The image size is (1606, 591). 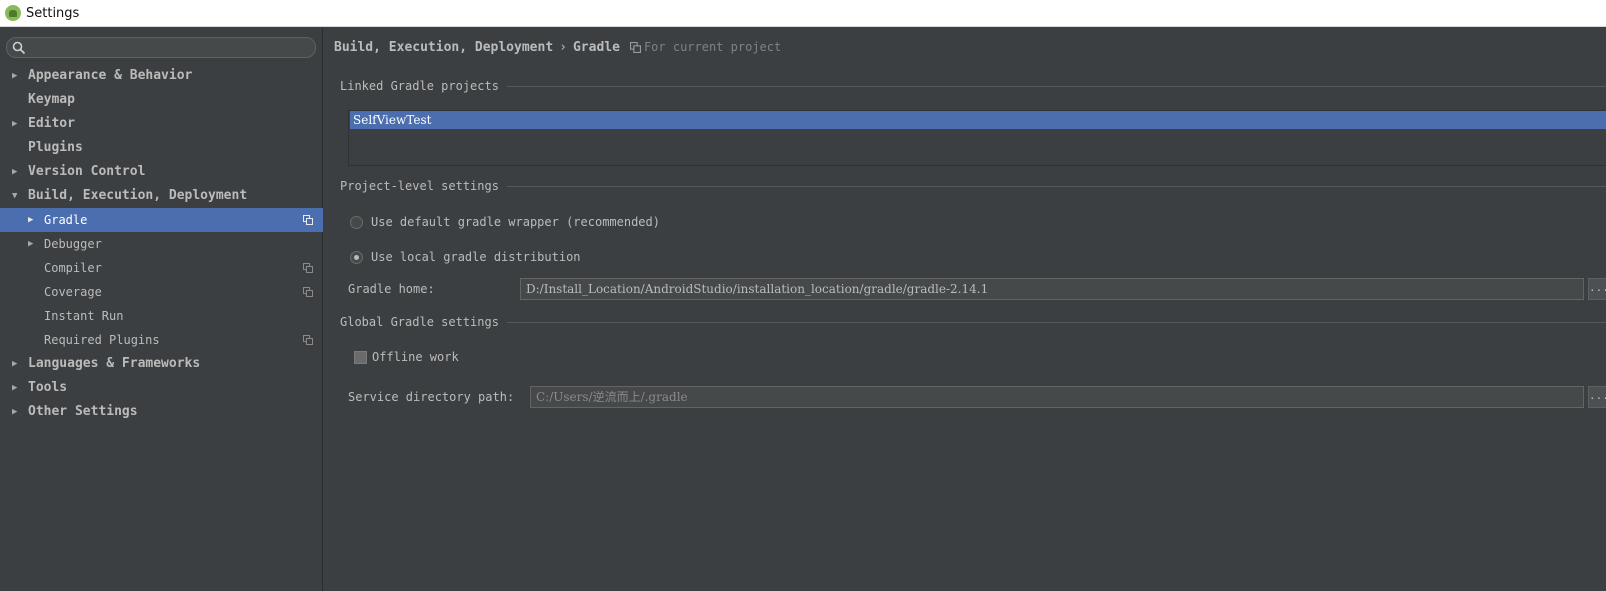 I want to click on collapse-arrow-icon: ▼, so click(x=17, y=196).